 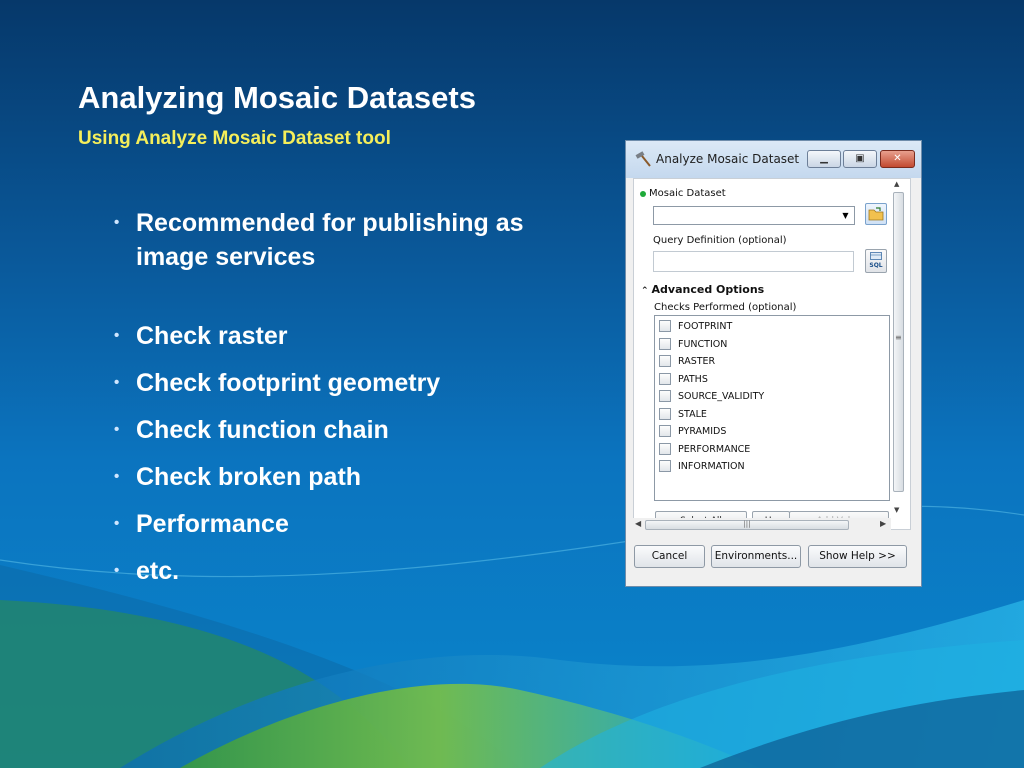 I want to click on horizontal-scrollbar: ◀ ||| ▶, so click(x=762, y=525).